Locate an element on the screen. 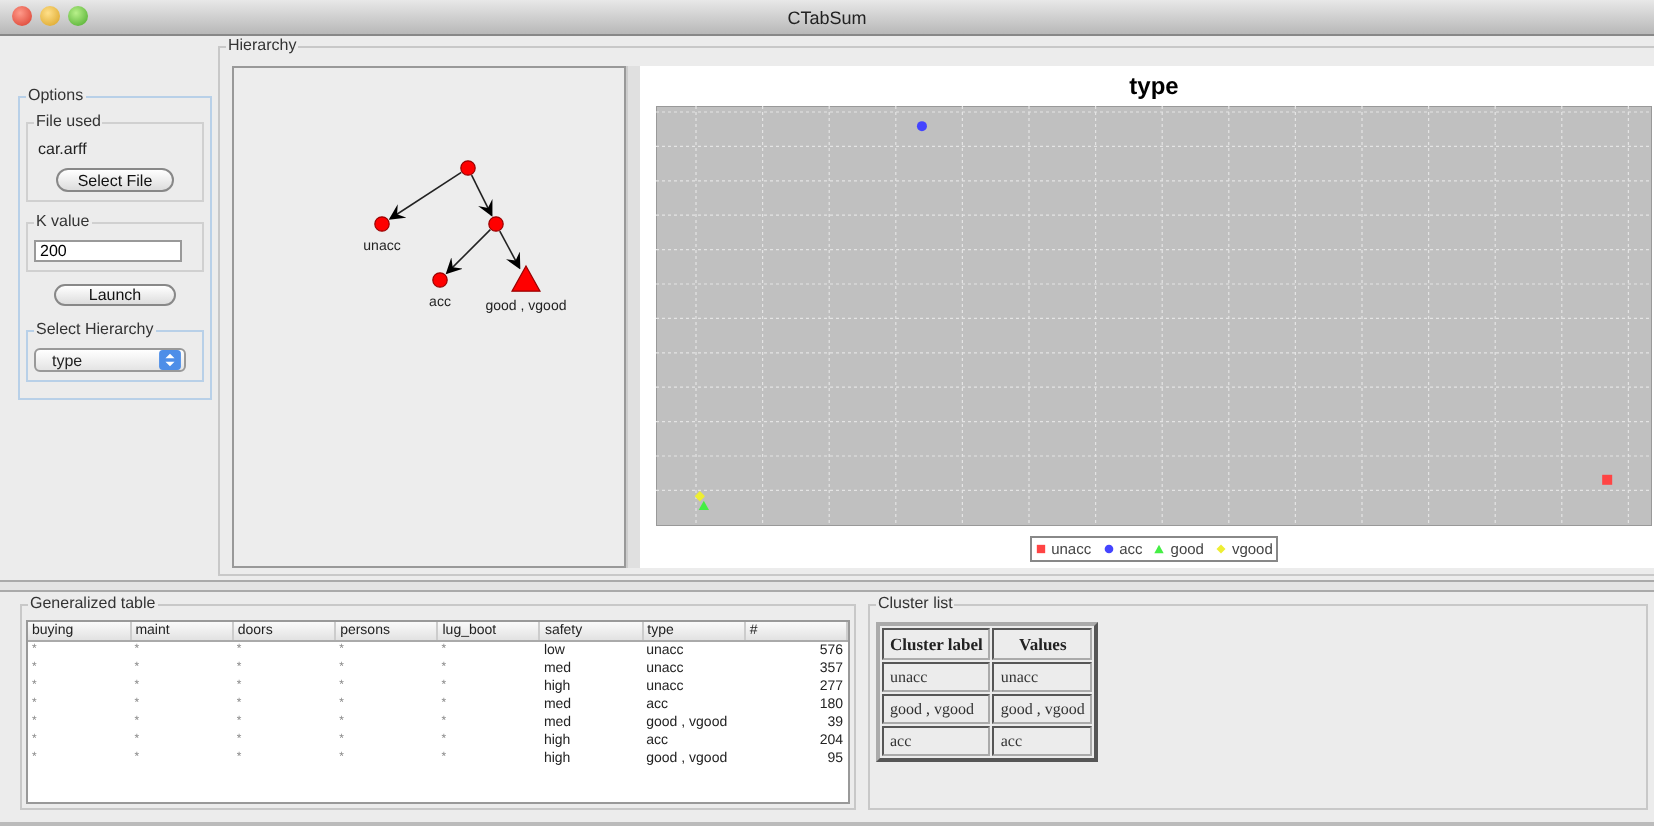 The width and height of the screenshot is (1654, 826). group-label: Cluster list is located at coordinates (915, 604).